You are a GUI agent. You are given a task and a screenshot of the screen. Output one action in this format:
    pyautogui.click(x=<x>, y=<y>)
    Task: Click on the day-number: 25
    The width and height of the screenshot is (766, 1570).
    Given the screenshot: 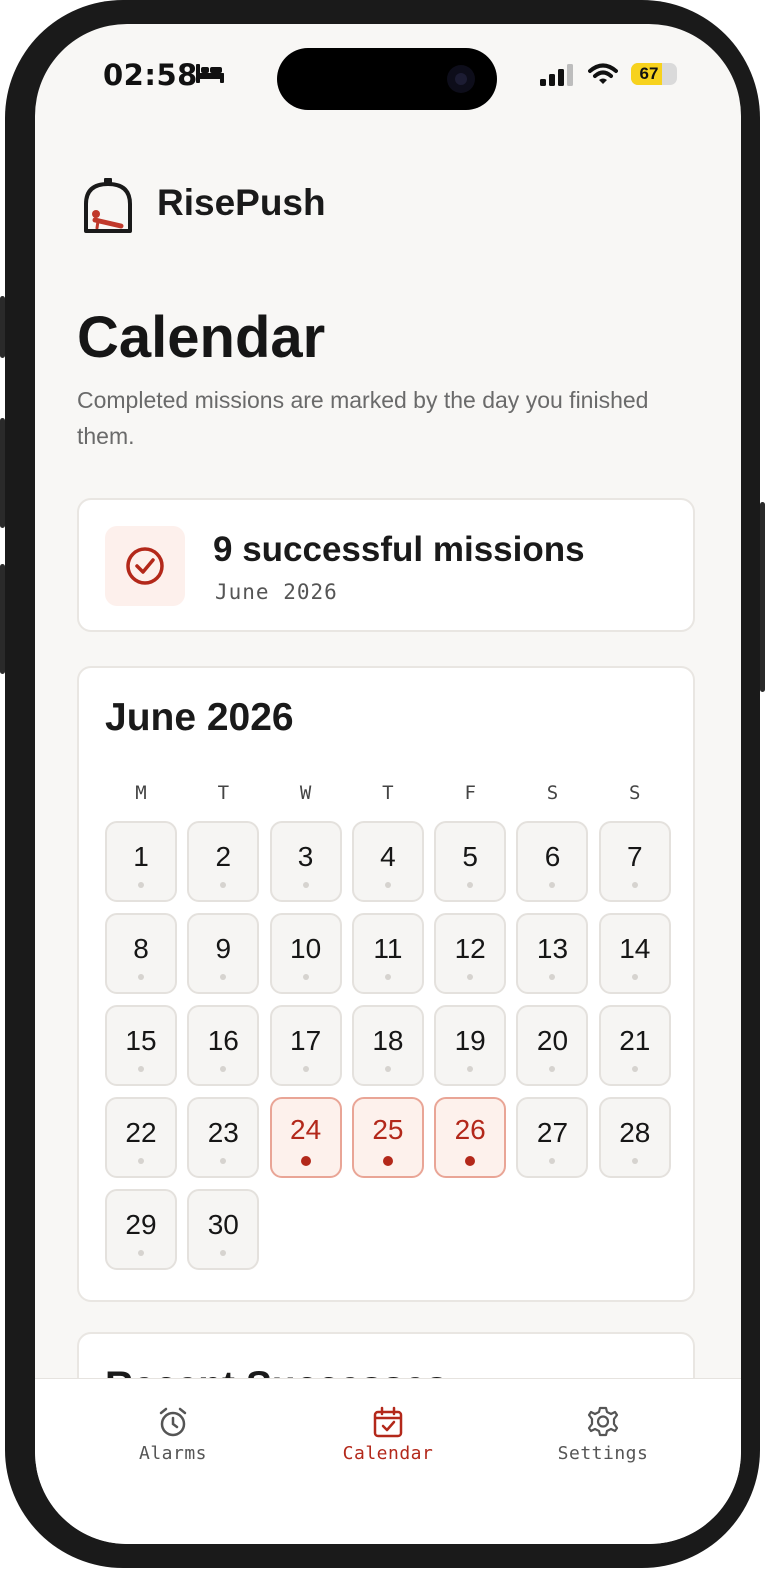 What is the action you would take?
    pyautogui.click(x=388, y=1129)
    